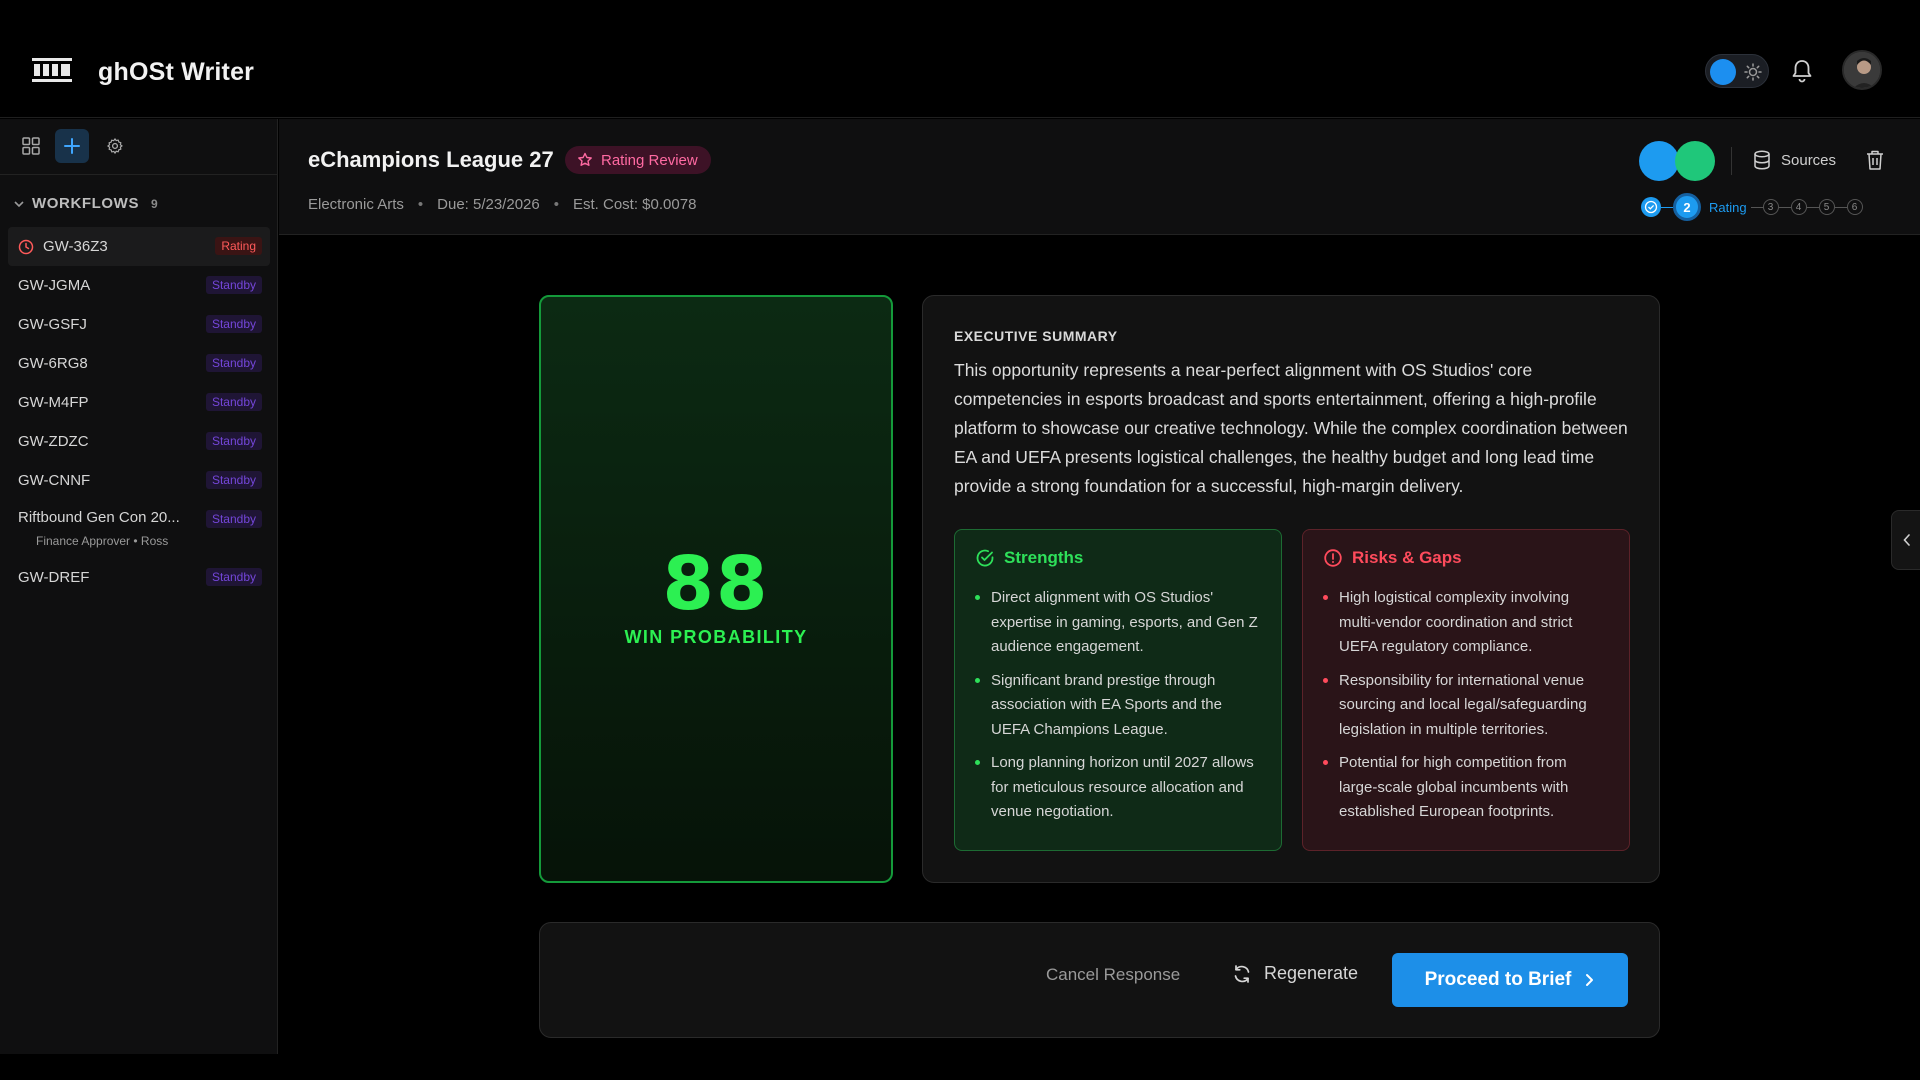 The image size is (1920, 1080). I want to click on chevron-down-icon, so click(19, 203).